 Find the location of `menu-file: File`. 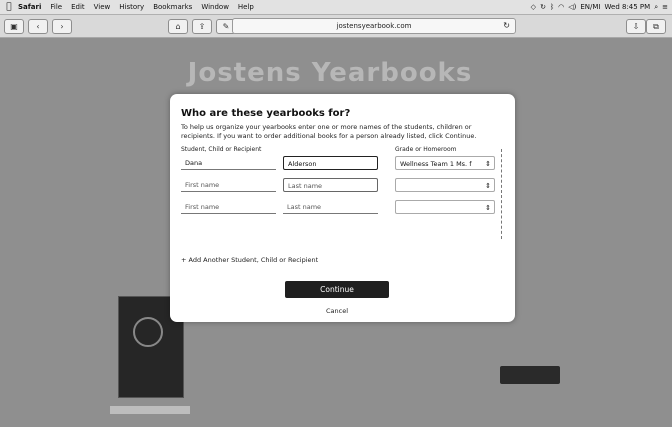

menu-file: File is located at coordinates (56, 7).